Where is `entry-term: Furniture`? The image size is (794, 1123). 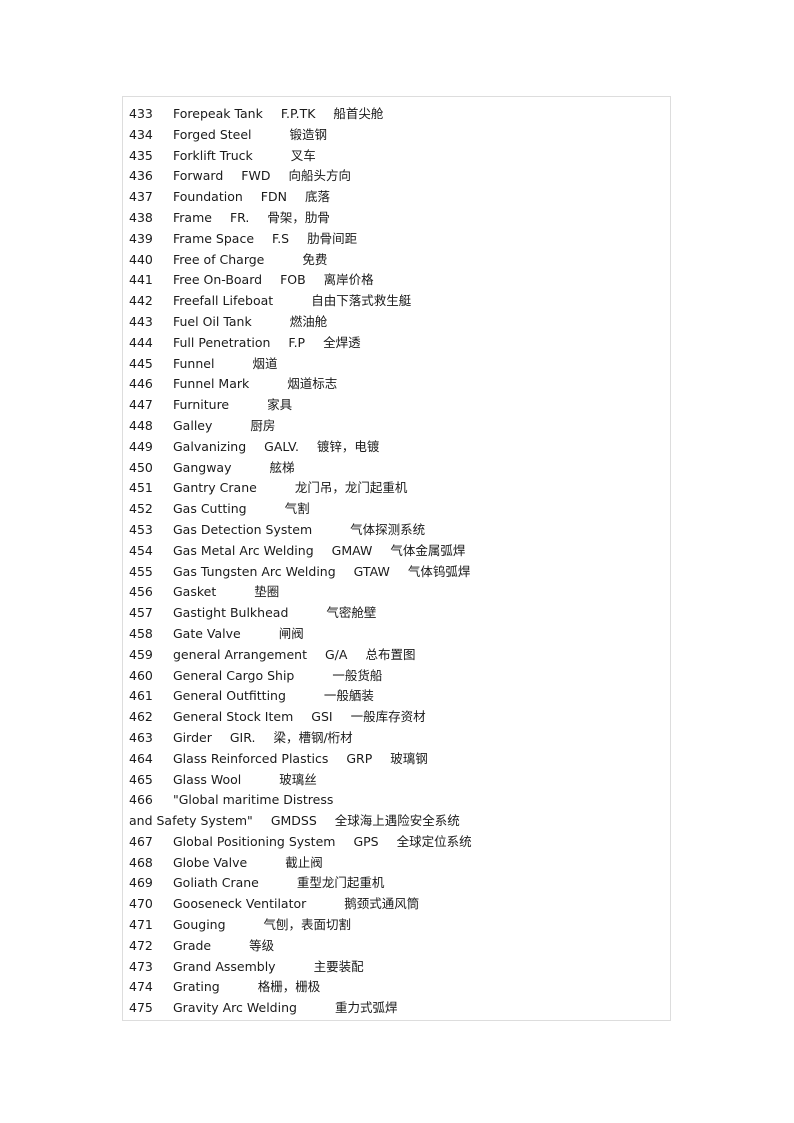
entry-term: Furniture is located at coordinates (201, 405).